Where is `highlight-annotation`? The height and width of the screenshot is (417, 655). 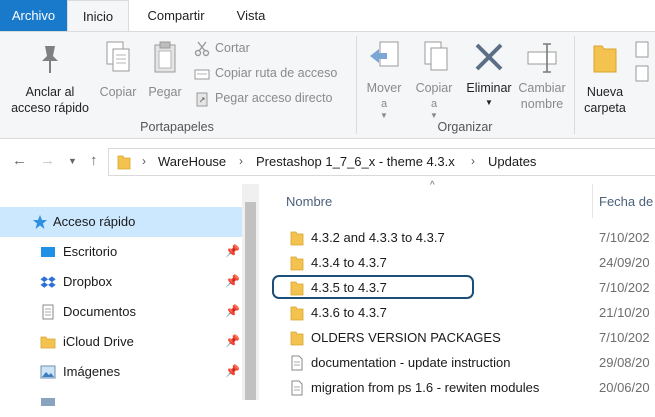
highlight-annotation is located at coordinates (373, 287).